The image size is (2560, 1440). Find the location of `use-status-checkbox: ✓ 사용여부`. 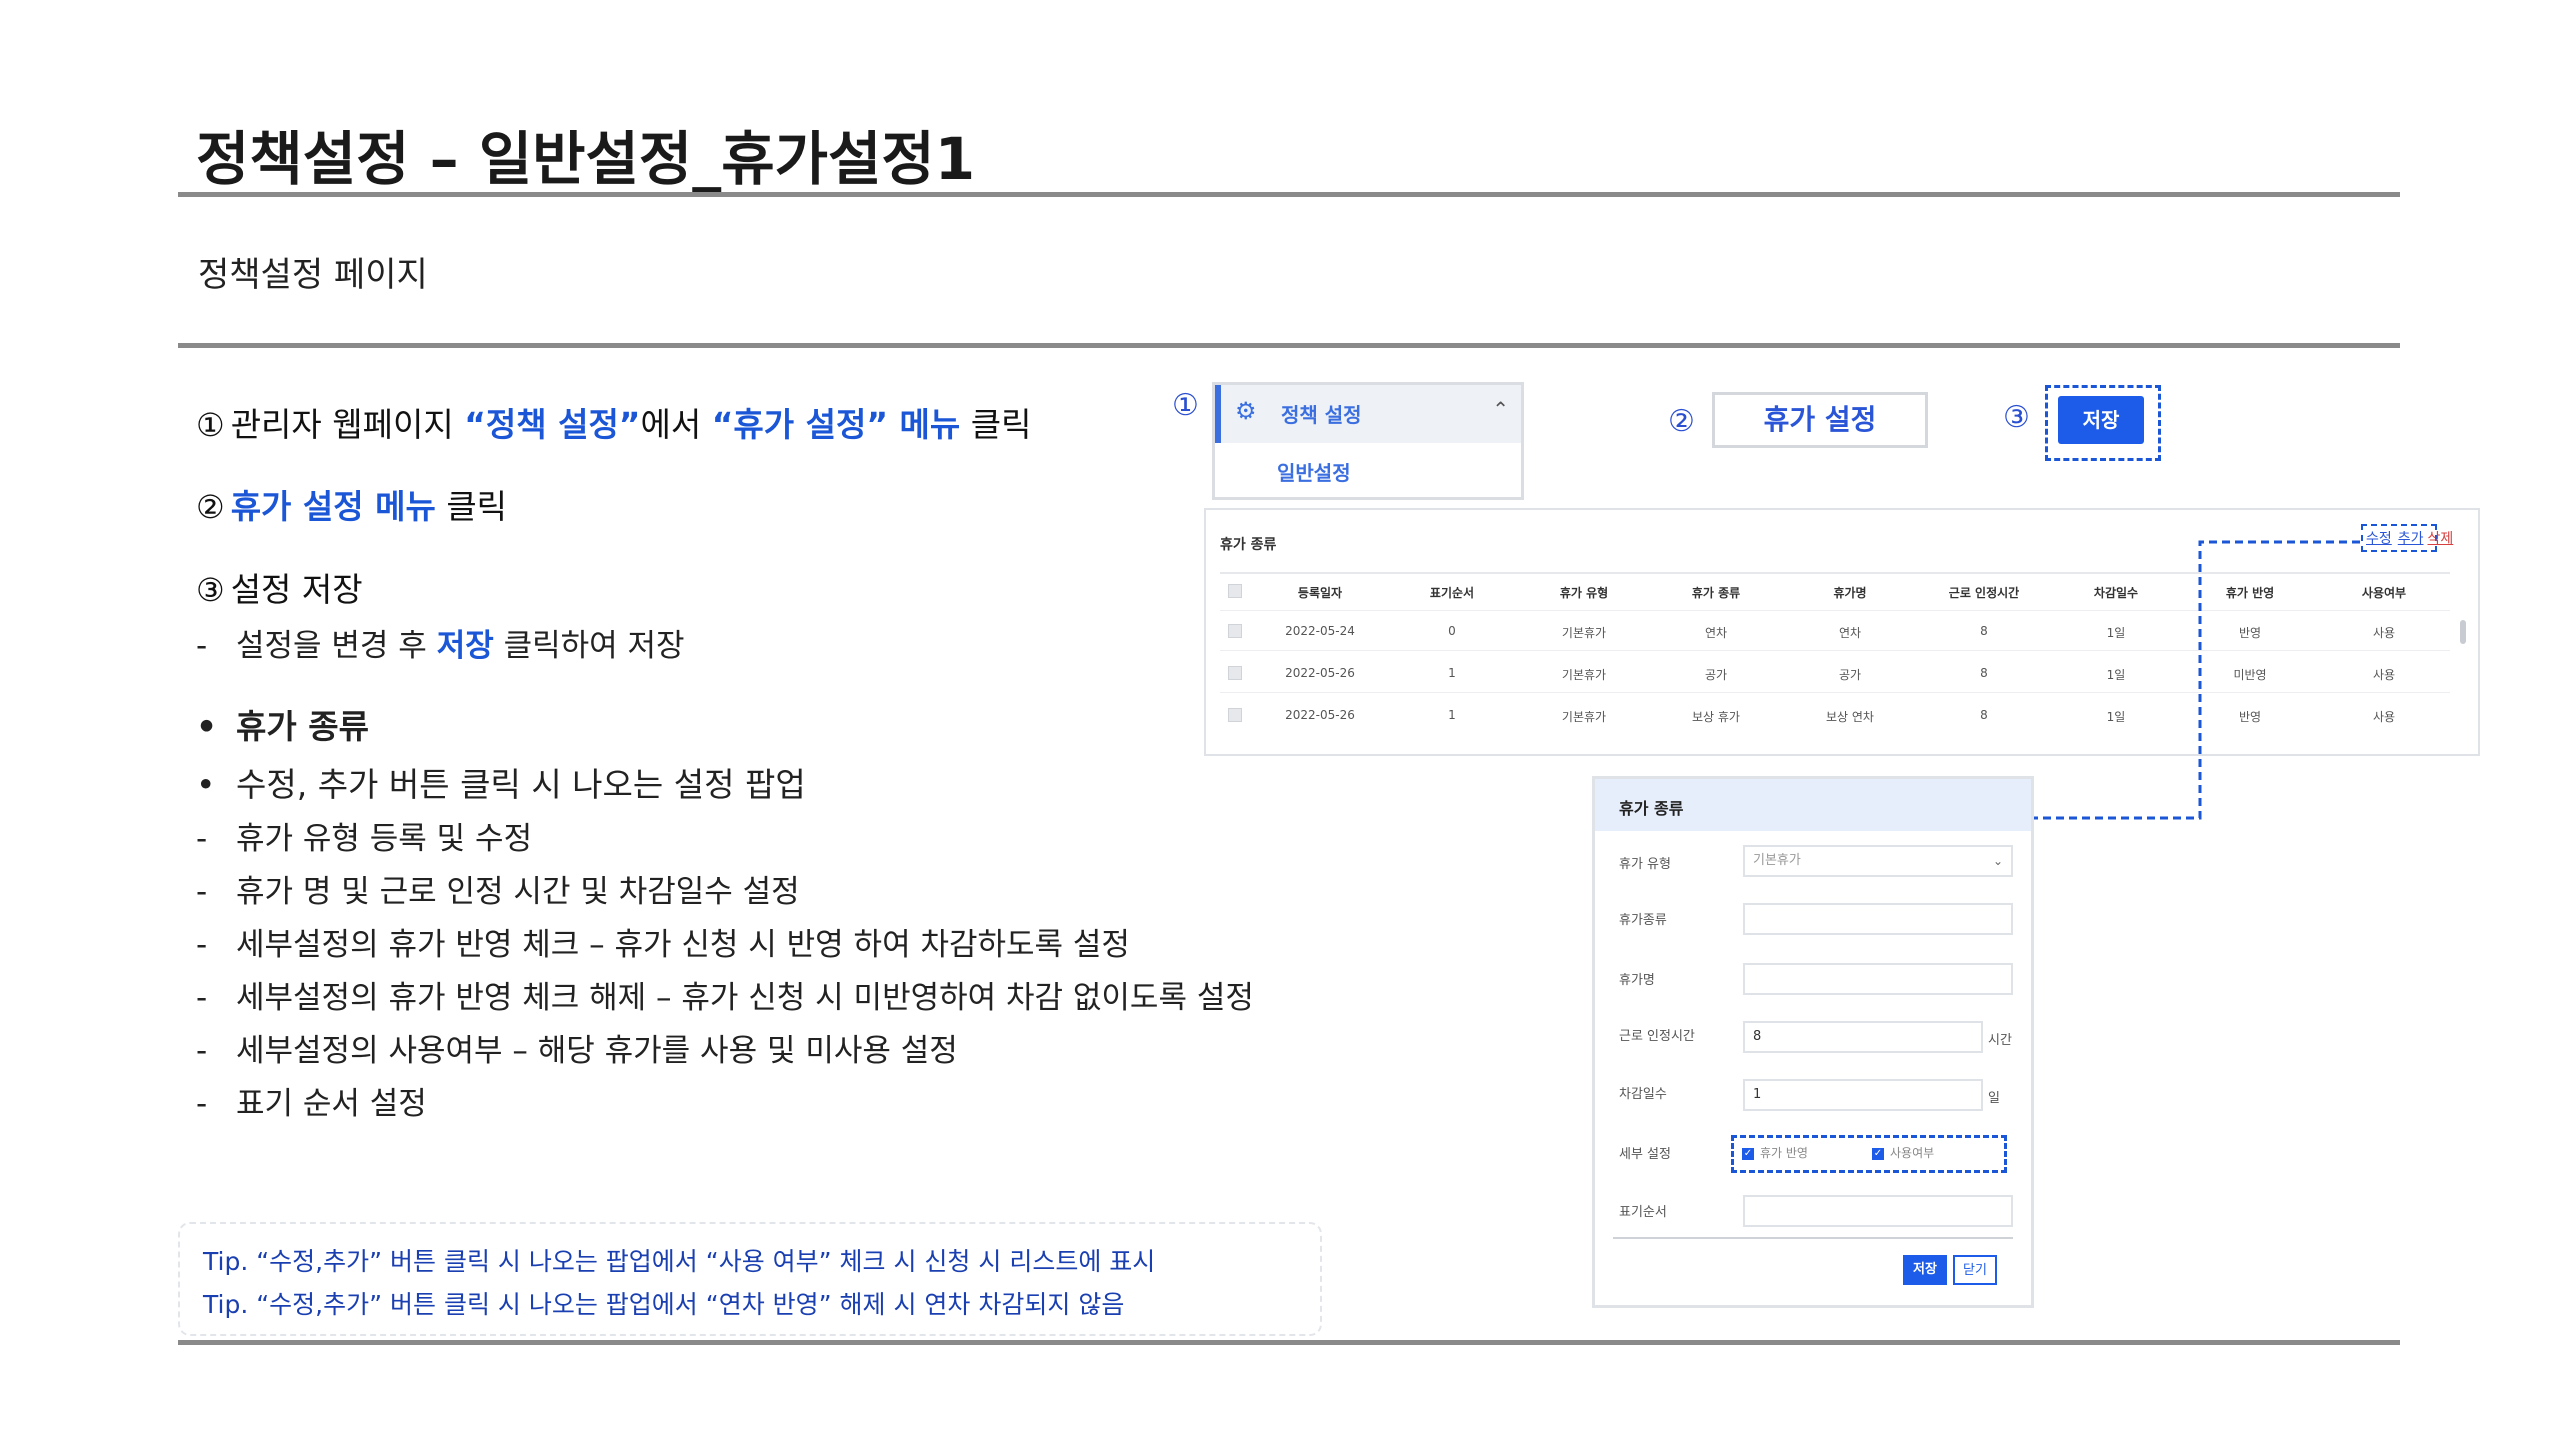

use-status-checkbox: ✓ 사용여부 is located at coordinates (1903, 1152).